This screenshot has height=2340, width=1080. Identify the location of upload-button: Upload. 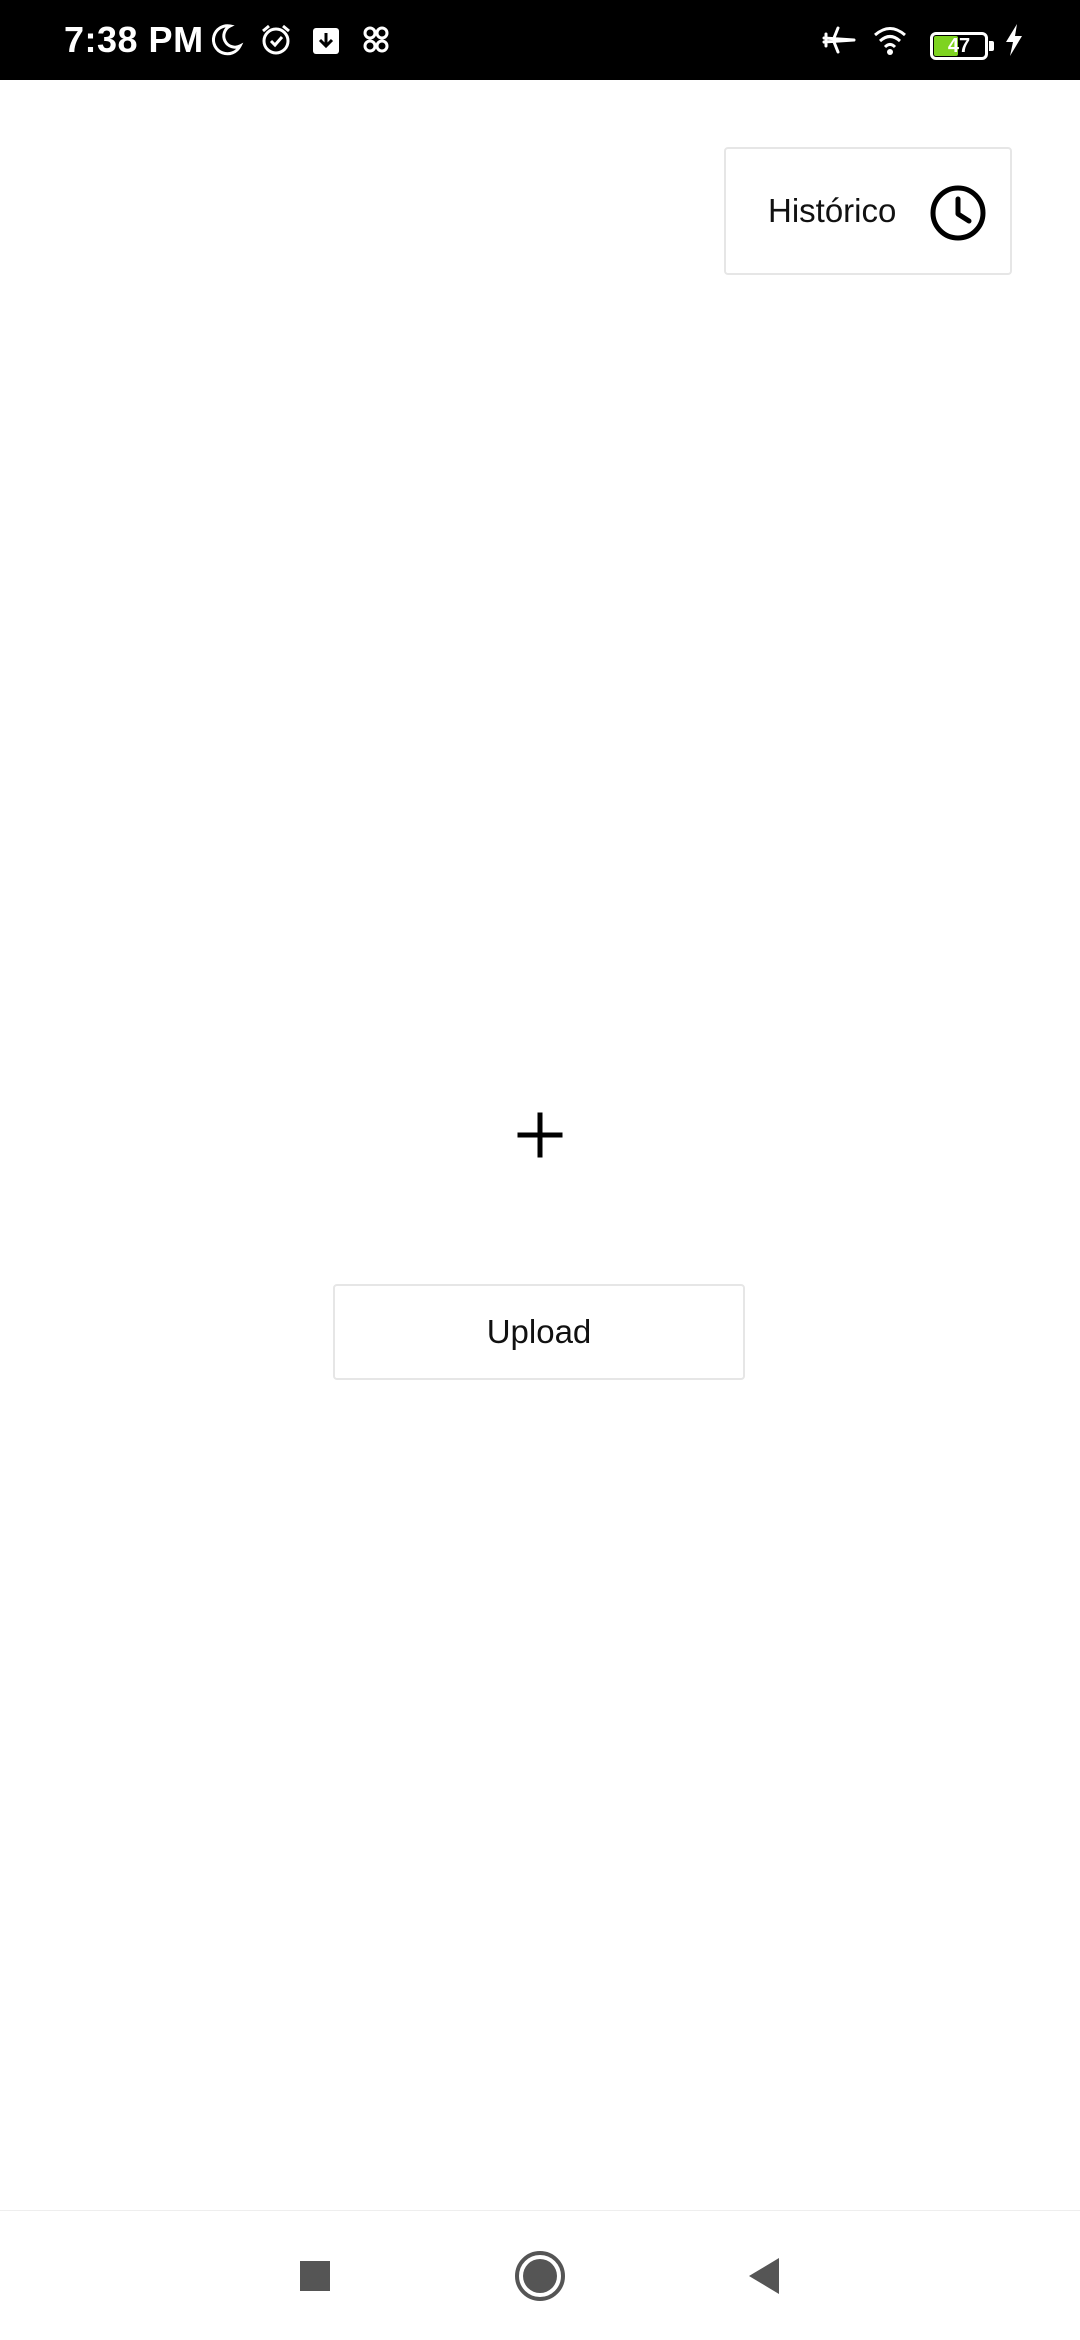
(539, 1332).